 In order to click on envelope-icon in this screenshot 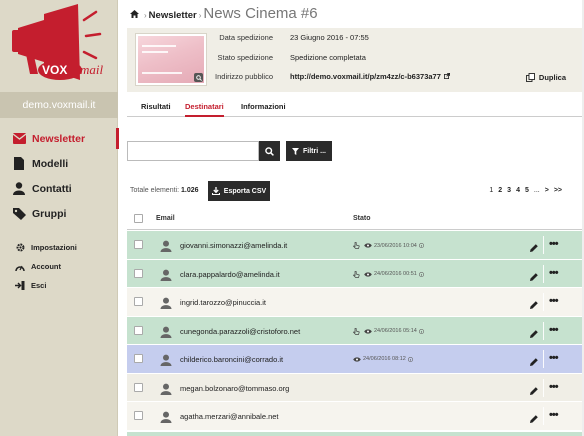, I will do `click(19, 139)`.